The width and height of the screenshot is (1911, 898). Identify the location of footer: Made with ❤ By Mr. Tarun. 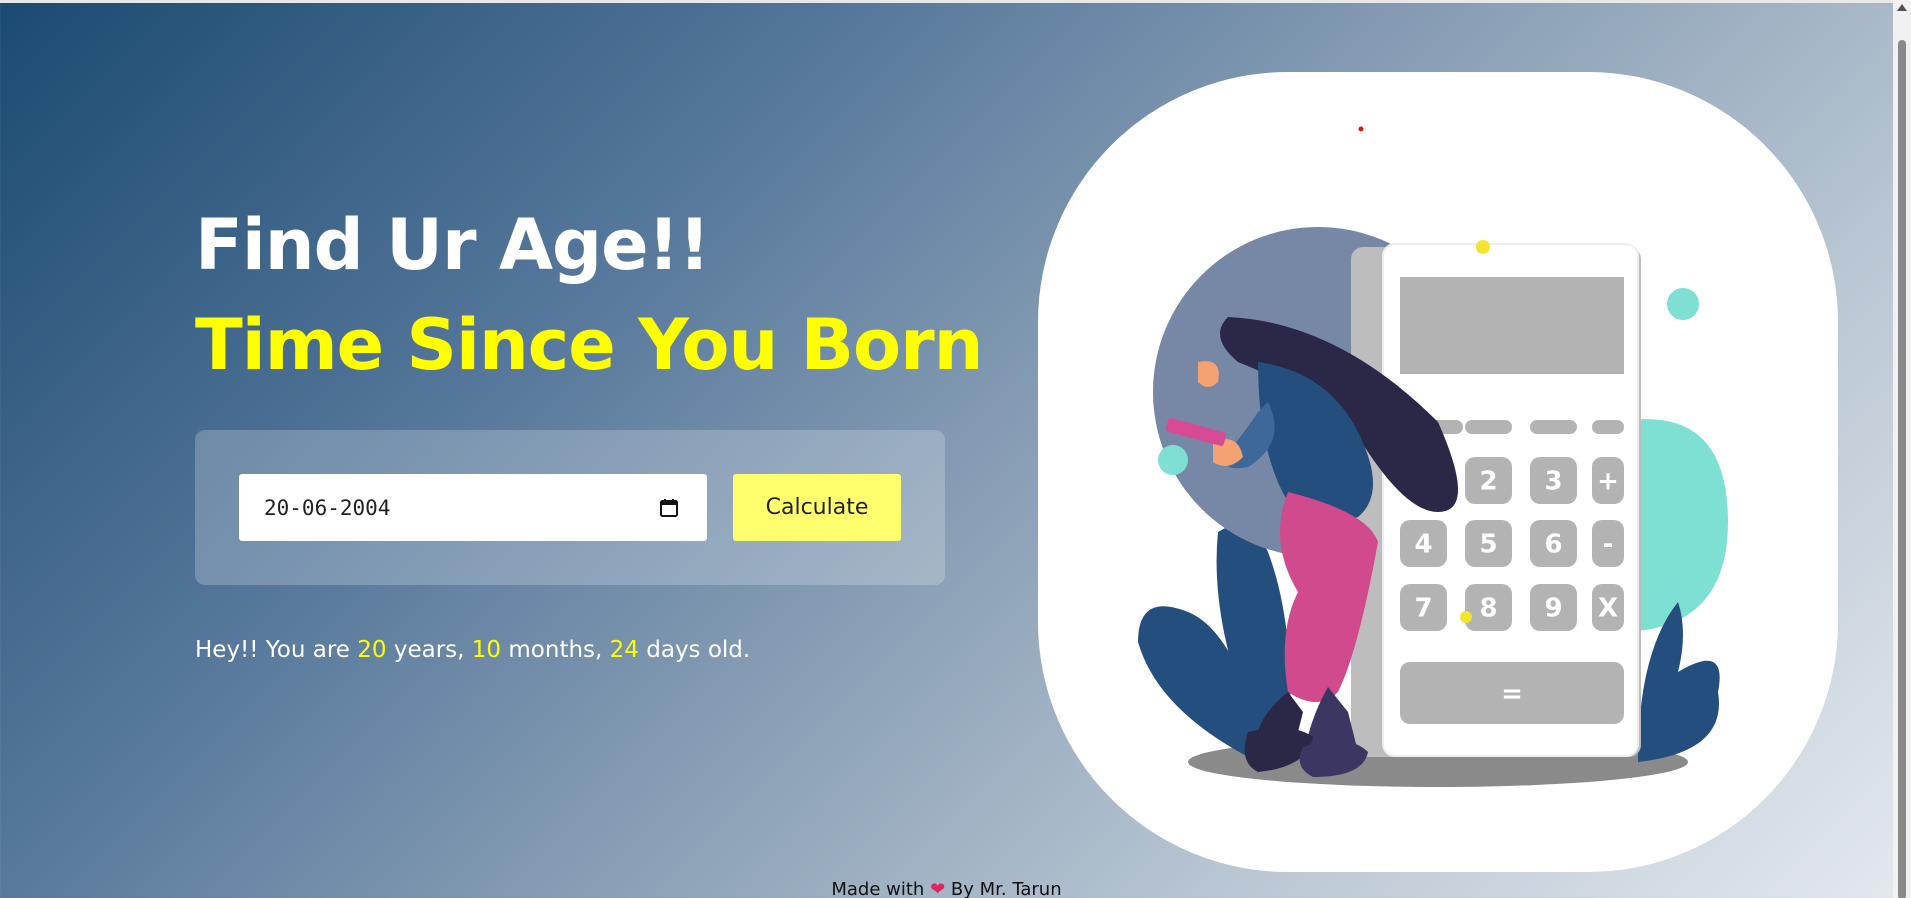
(946, 888).